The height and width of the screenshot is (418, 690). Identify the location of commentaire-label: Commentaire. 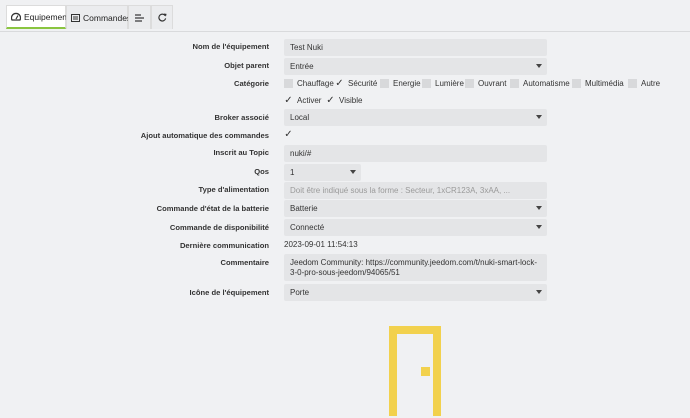
(244, 262).